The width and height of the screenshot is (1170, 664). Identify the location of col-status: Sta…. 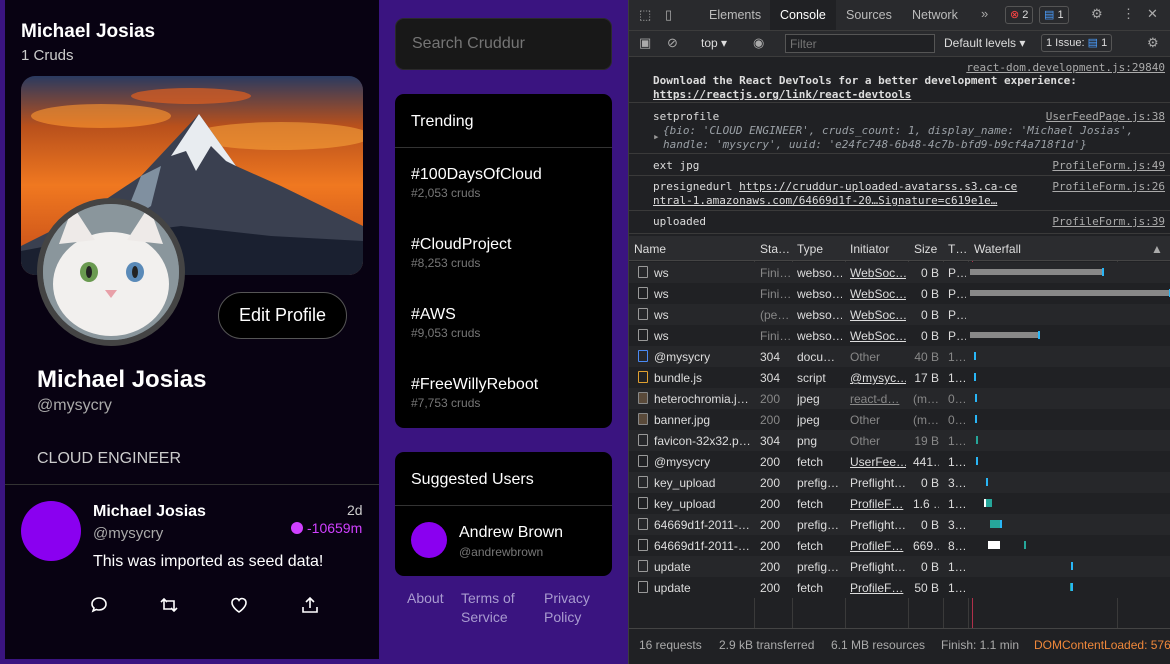
(775, 249).